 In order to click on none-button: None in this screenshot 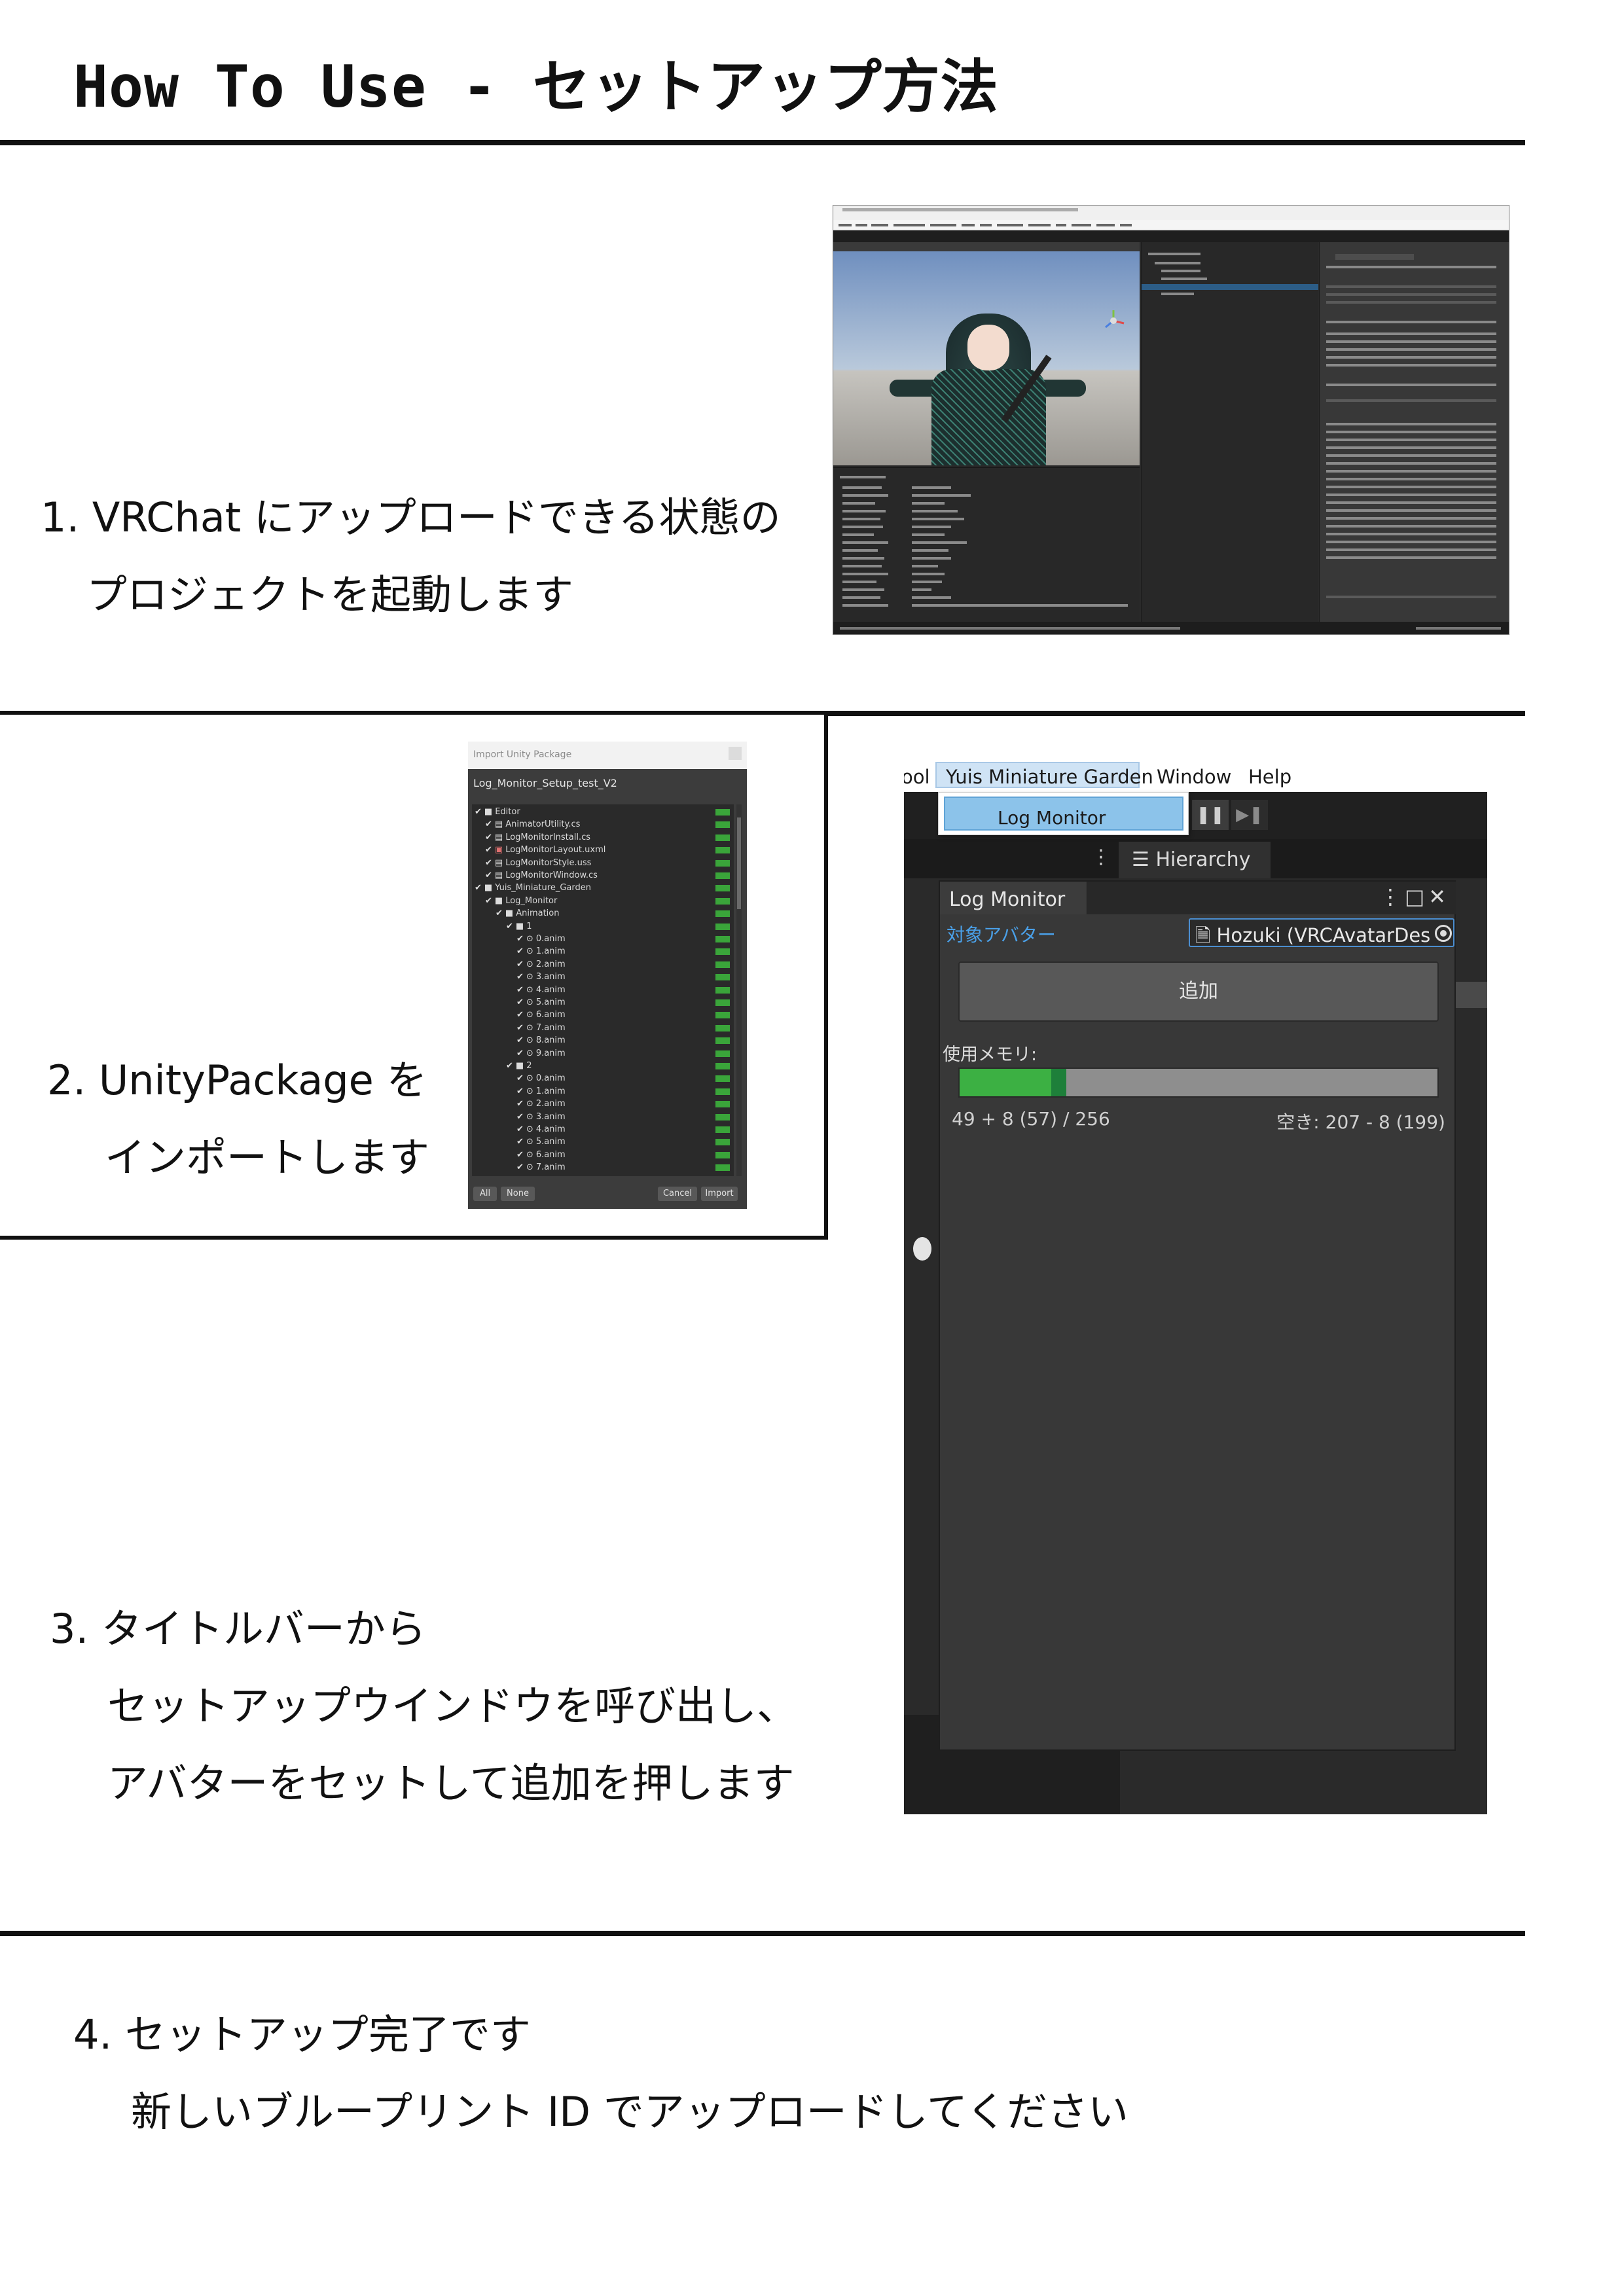, I will do `click(518, 1194)`.